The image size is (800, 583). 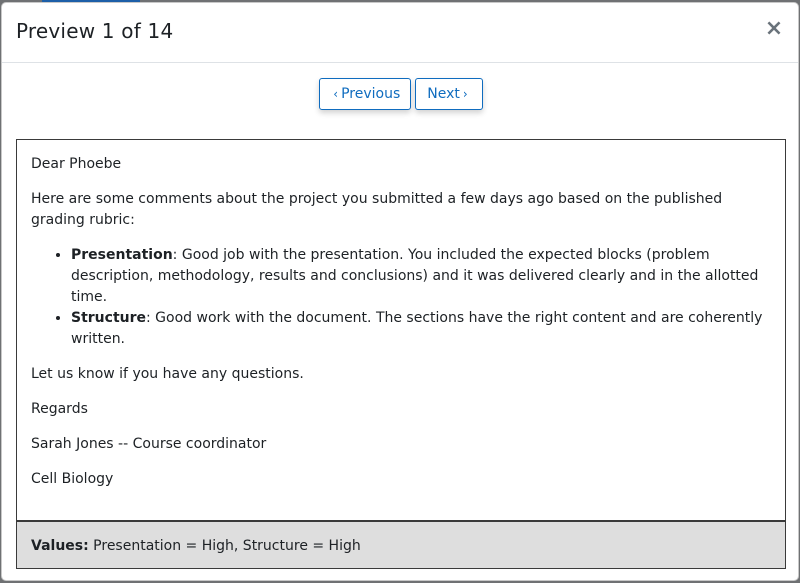 I want to click on questions-paragraph: Let us know if you have any questions., so click(x=167, y=374).